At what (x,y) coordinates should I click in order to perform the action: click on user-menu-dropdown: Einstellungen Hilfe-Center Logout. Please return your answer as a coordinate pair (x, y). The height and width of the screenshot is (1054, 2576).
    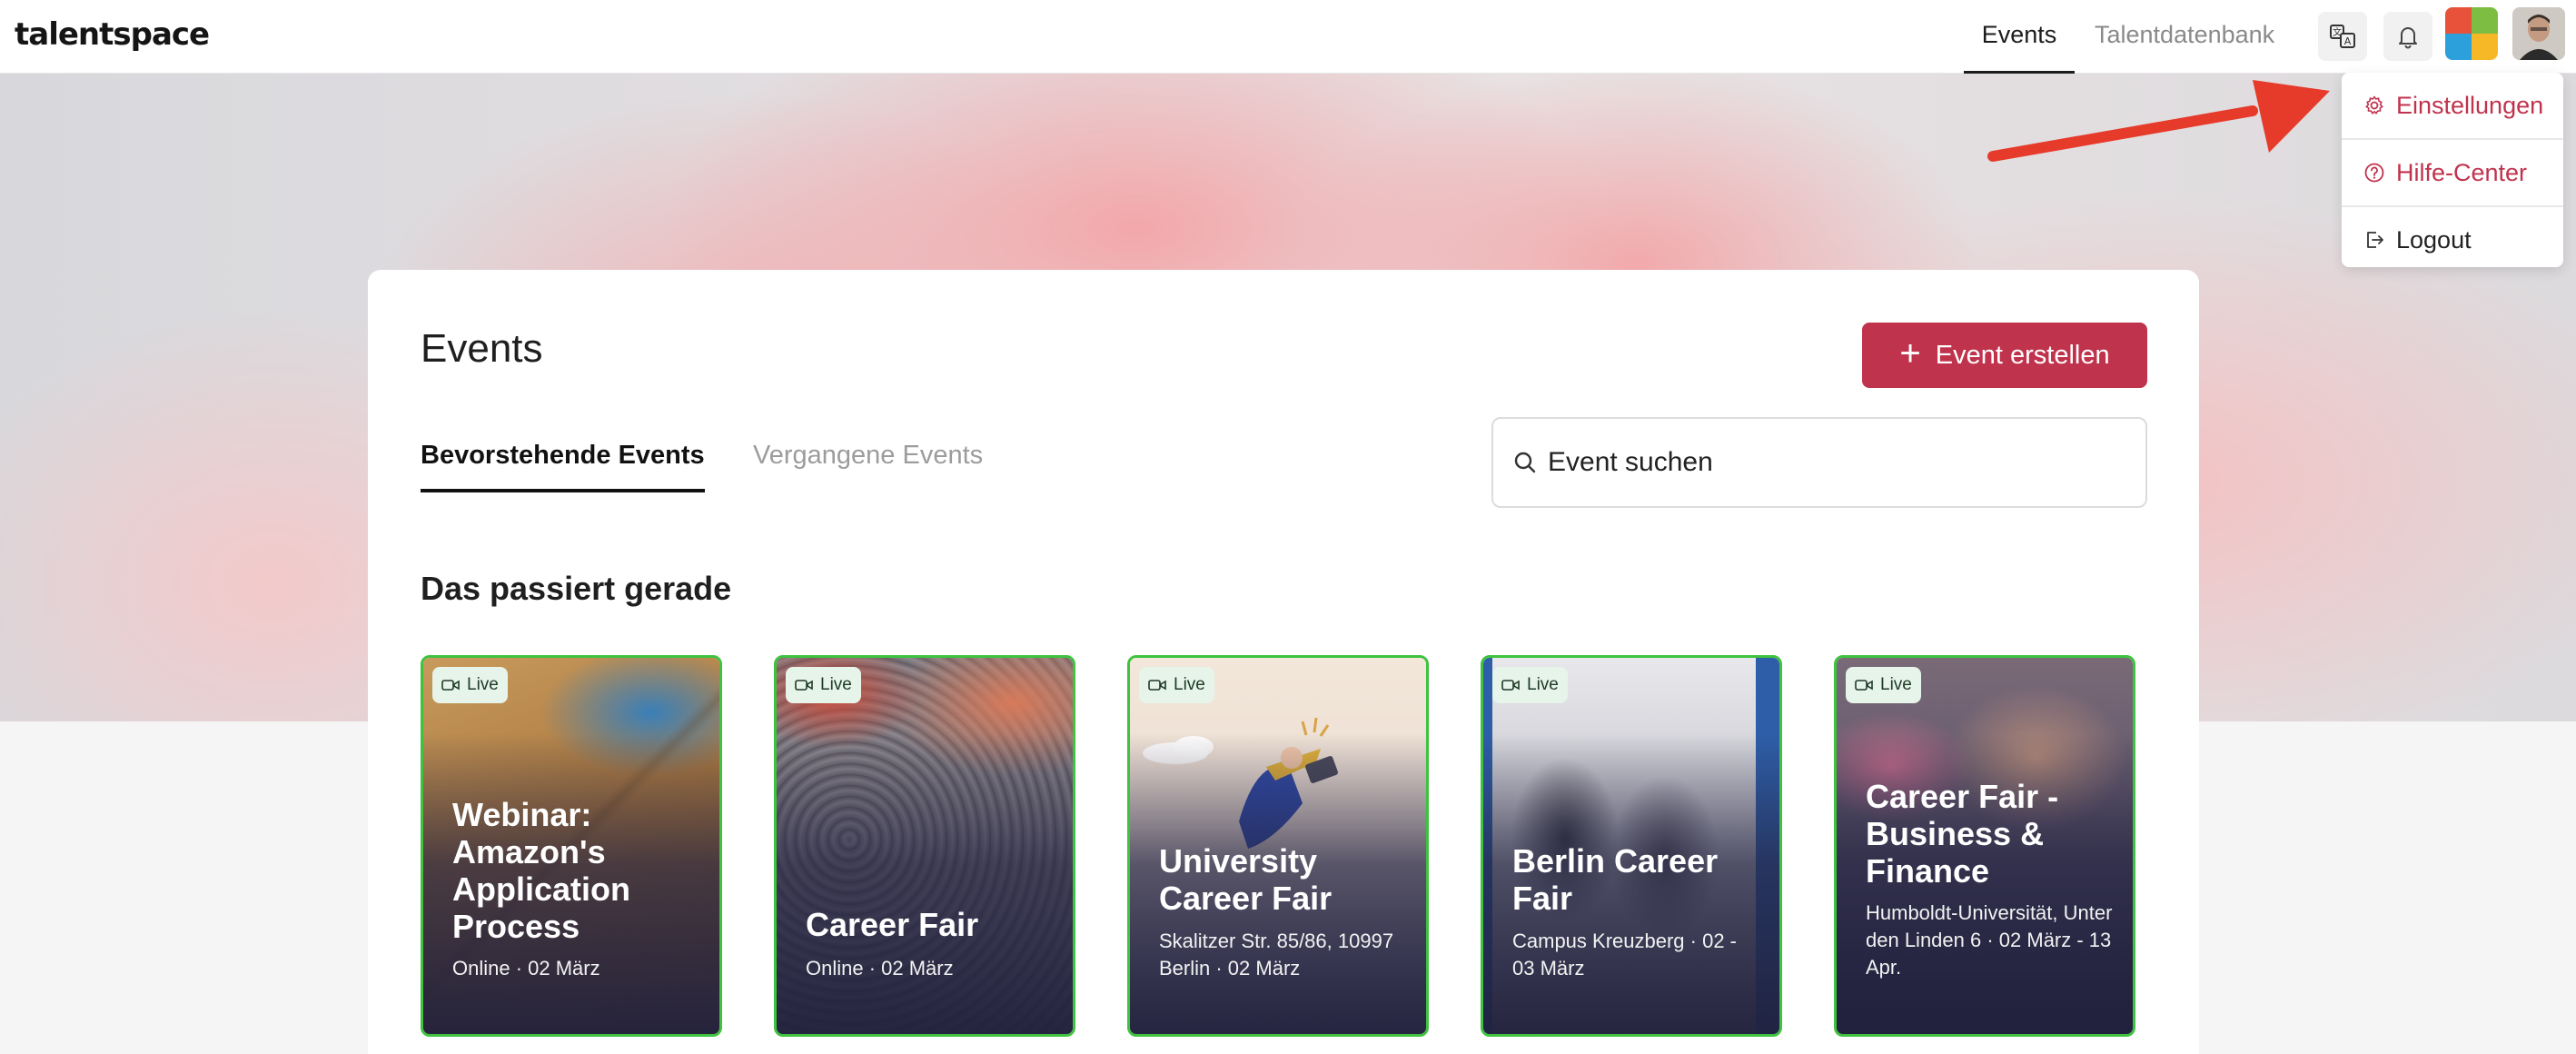
    Looking at the image, I should click on (2452, 170).